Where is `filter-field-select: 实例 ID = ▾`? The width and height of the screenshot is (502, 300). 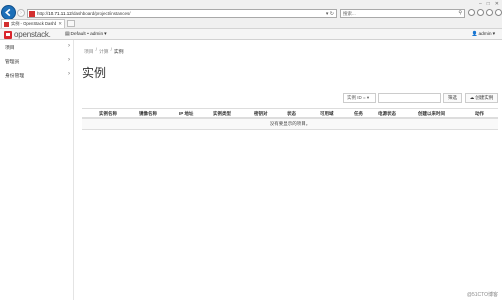 filter-field-select: 实例 ID = ▾ is located at coordinates (359, 98).